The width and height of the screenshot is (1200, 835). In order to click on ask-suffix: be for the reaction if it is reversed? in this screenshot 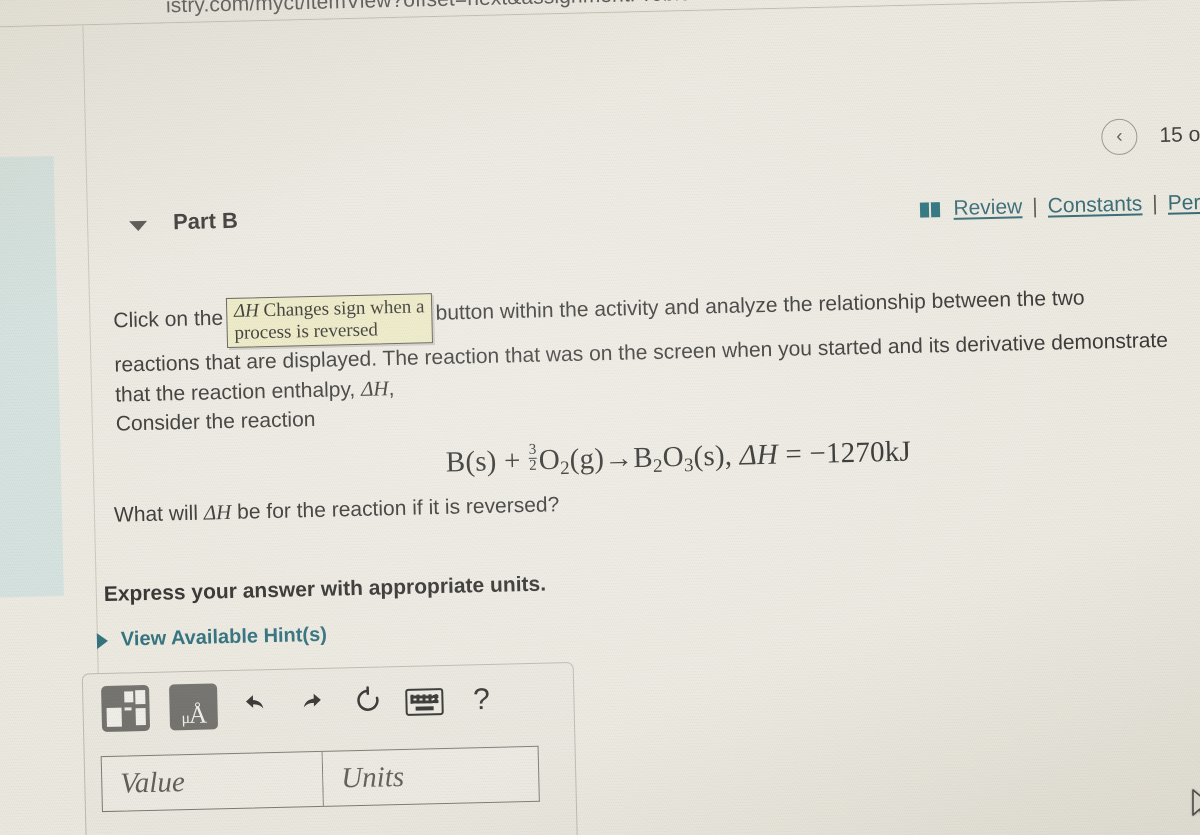, I will do `click(398, 508)`.